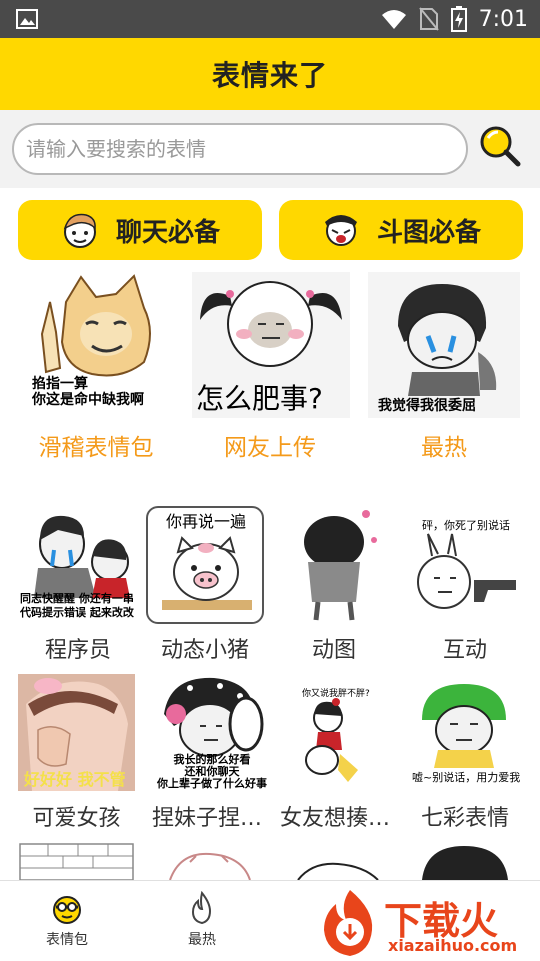 This screenshot has height=961, width=540. What do you see at coordinates (76, 732) in the screenshot?
I see `cute-girl-thumbnail: 好好好 我不管` at bounding box center [76, 732].